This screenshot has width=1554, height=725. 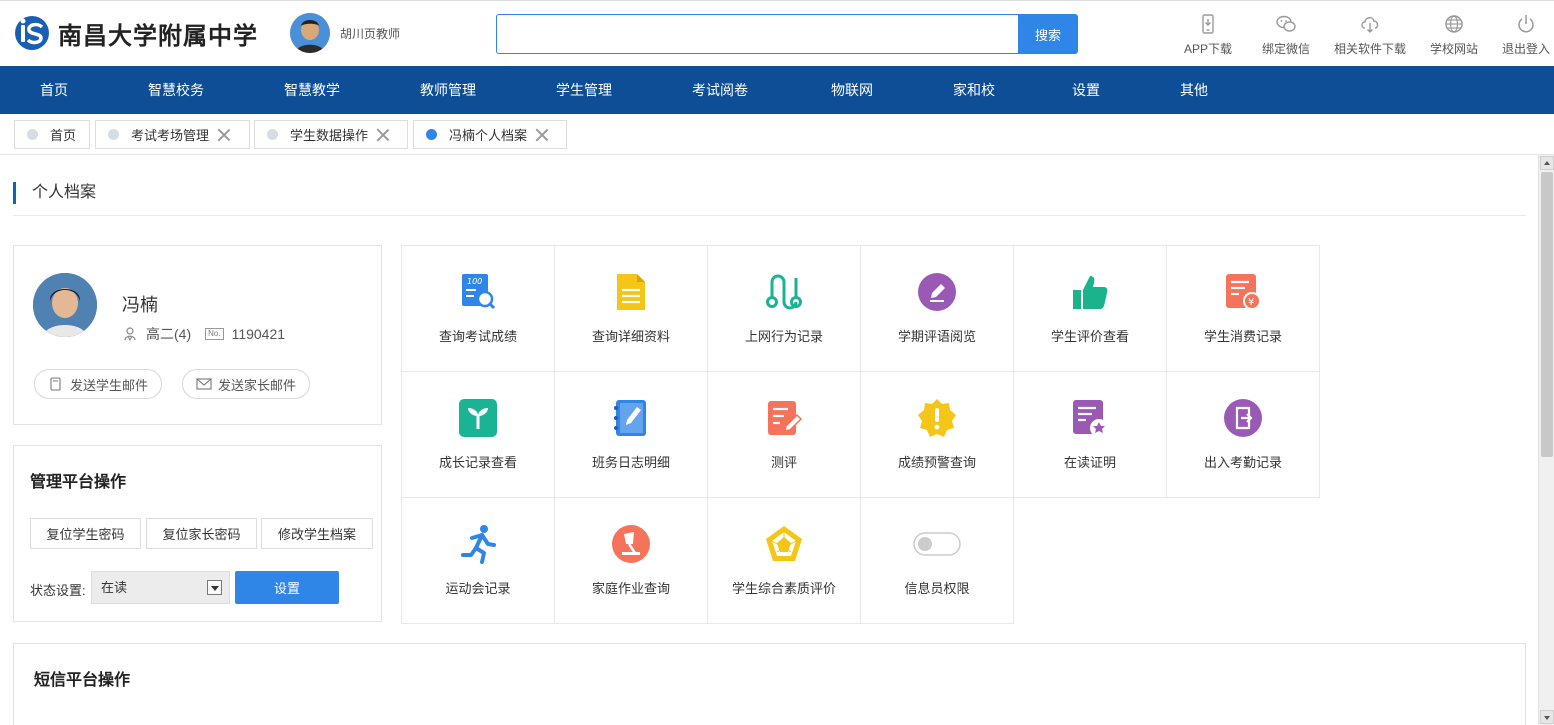 What do you see at coordinates (136, 33) in the screenshot?
I see `school-logo: 南昌大学附属中学` at bounding box center [136, 33].